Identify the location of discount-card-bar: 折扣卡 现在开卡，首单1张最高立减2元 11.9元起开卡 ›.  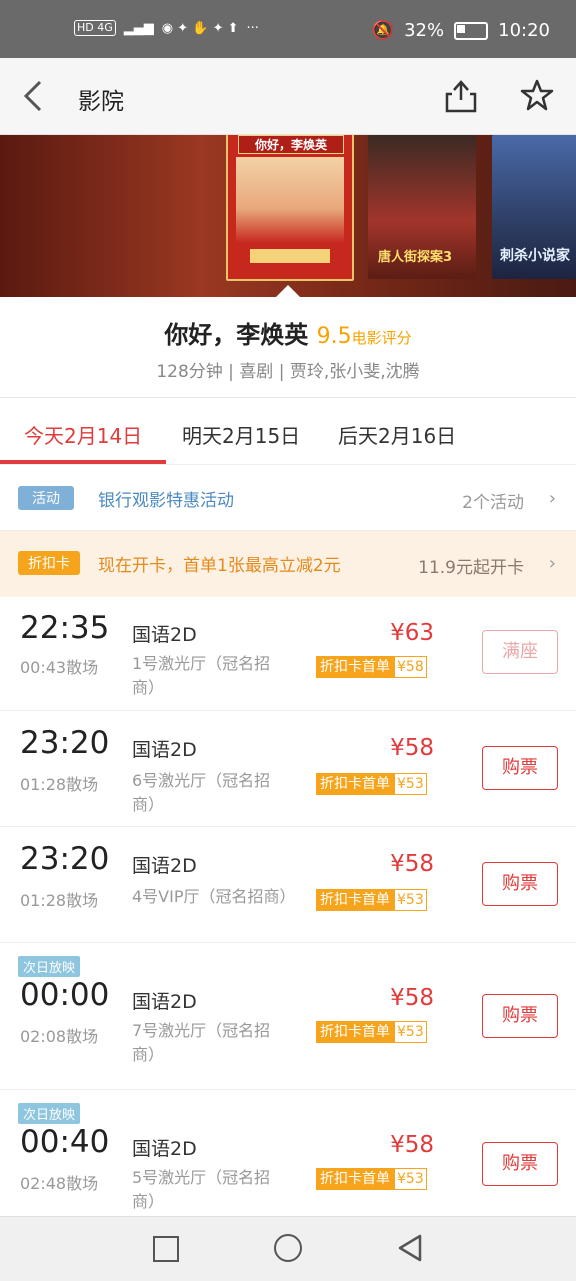
(288, 564).